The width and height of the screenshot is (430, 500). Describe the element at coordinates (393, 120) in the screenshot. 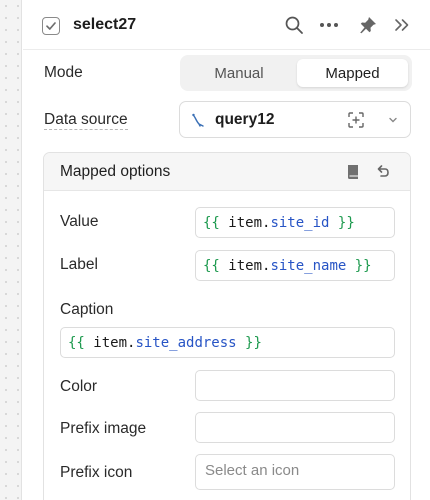

I see `chevron-down-icon` at that location.